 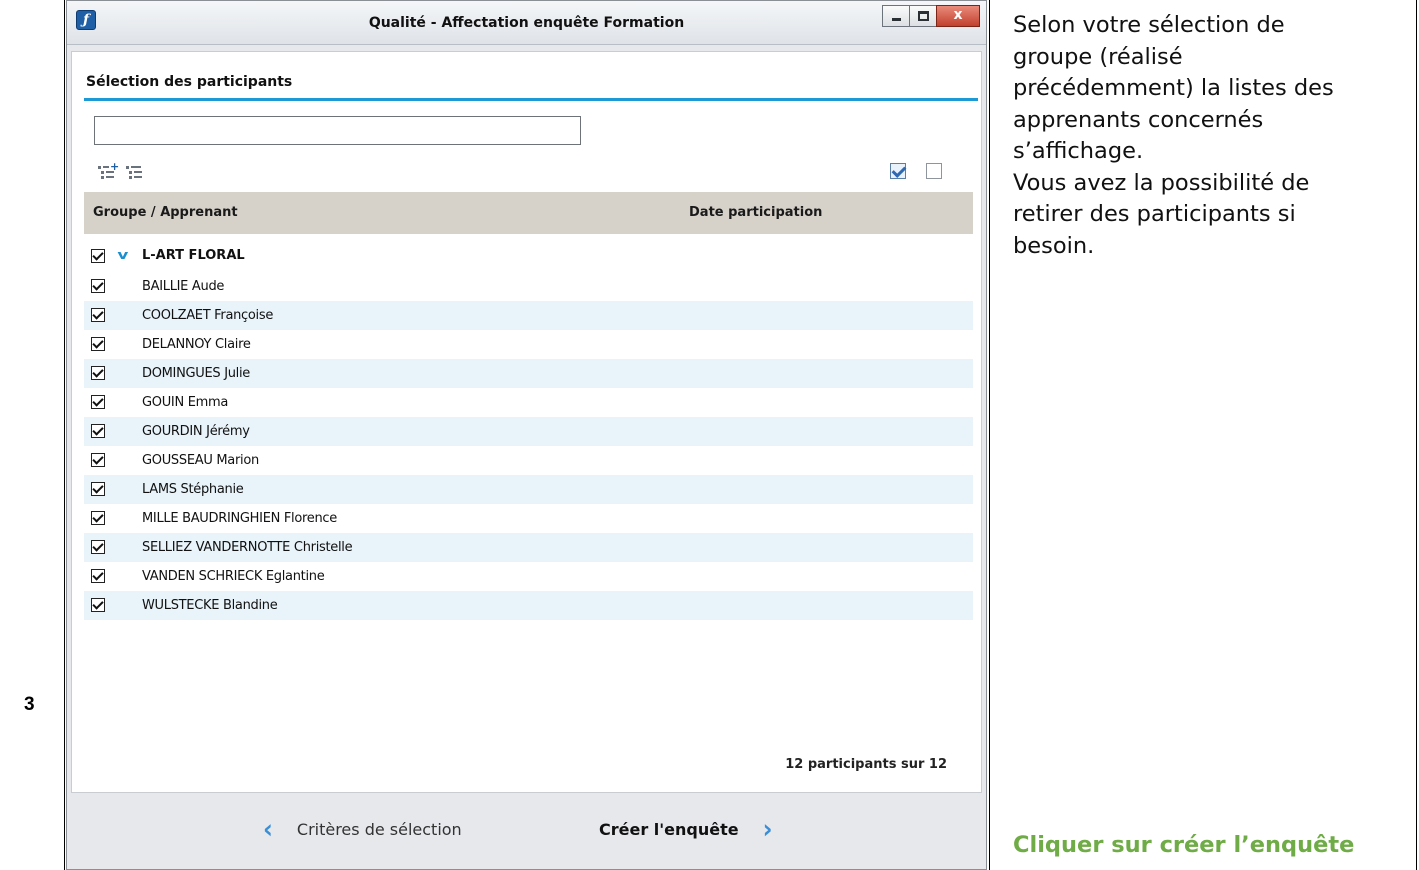 What do you see at coordinates (239, 518) in the screenshot?
I see `participant-name: MILLE BAUDRINGHIEN Florence` at bounding box center [239, 518].